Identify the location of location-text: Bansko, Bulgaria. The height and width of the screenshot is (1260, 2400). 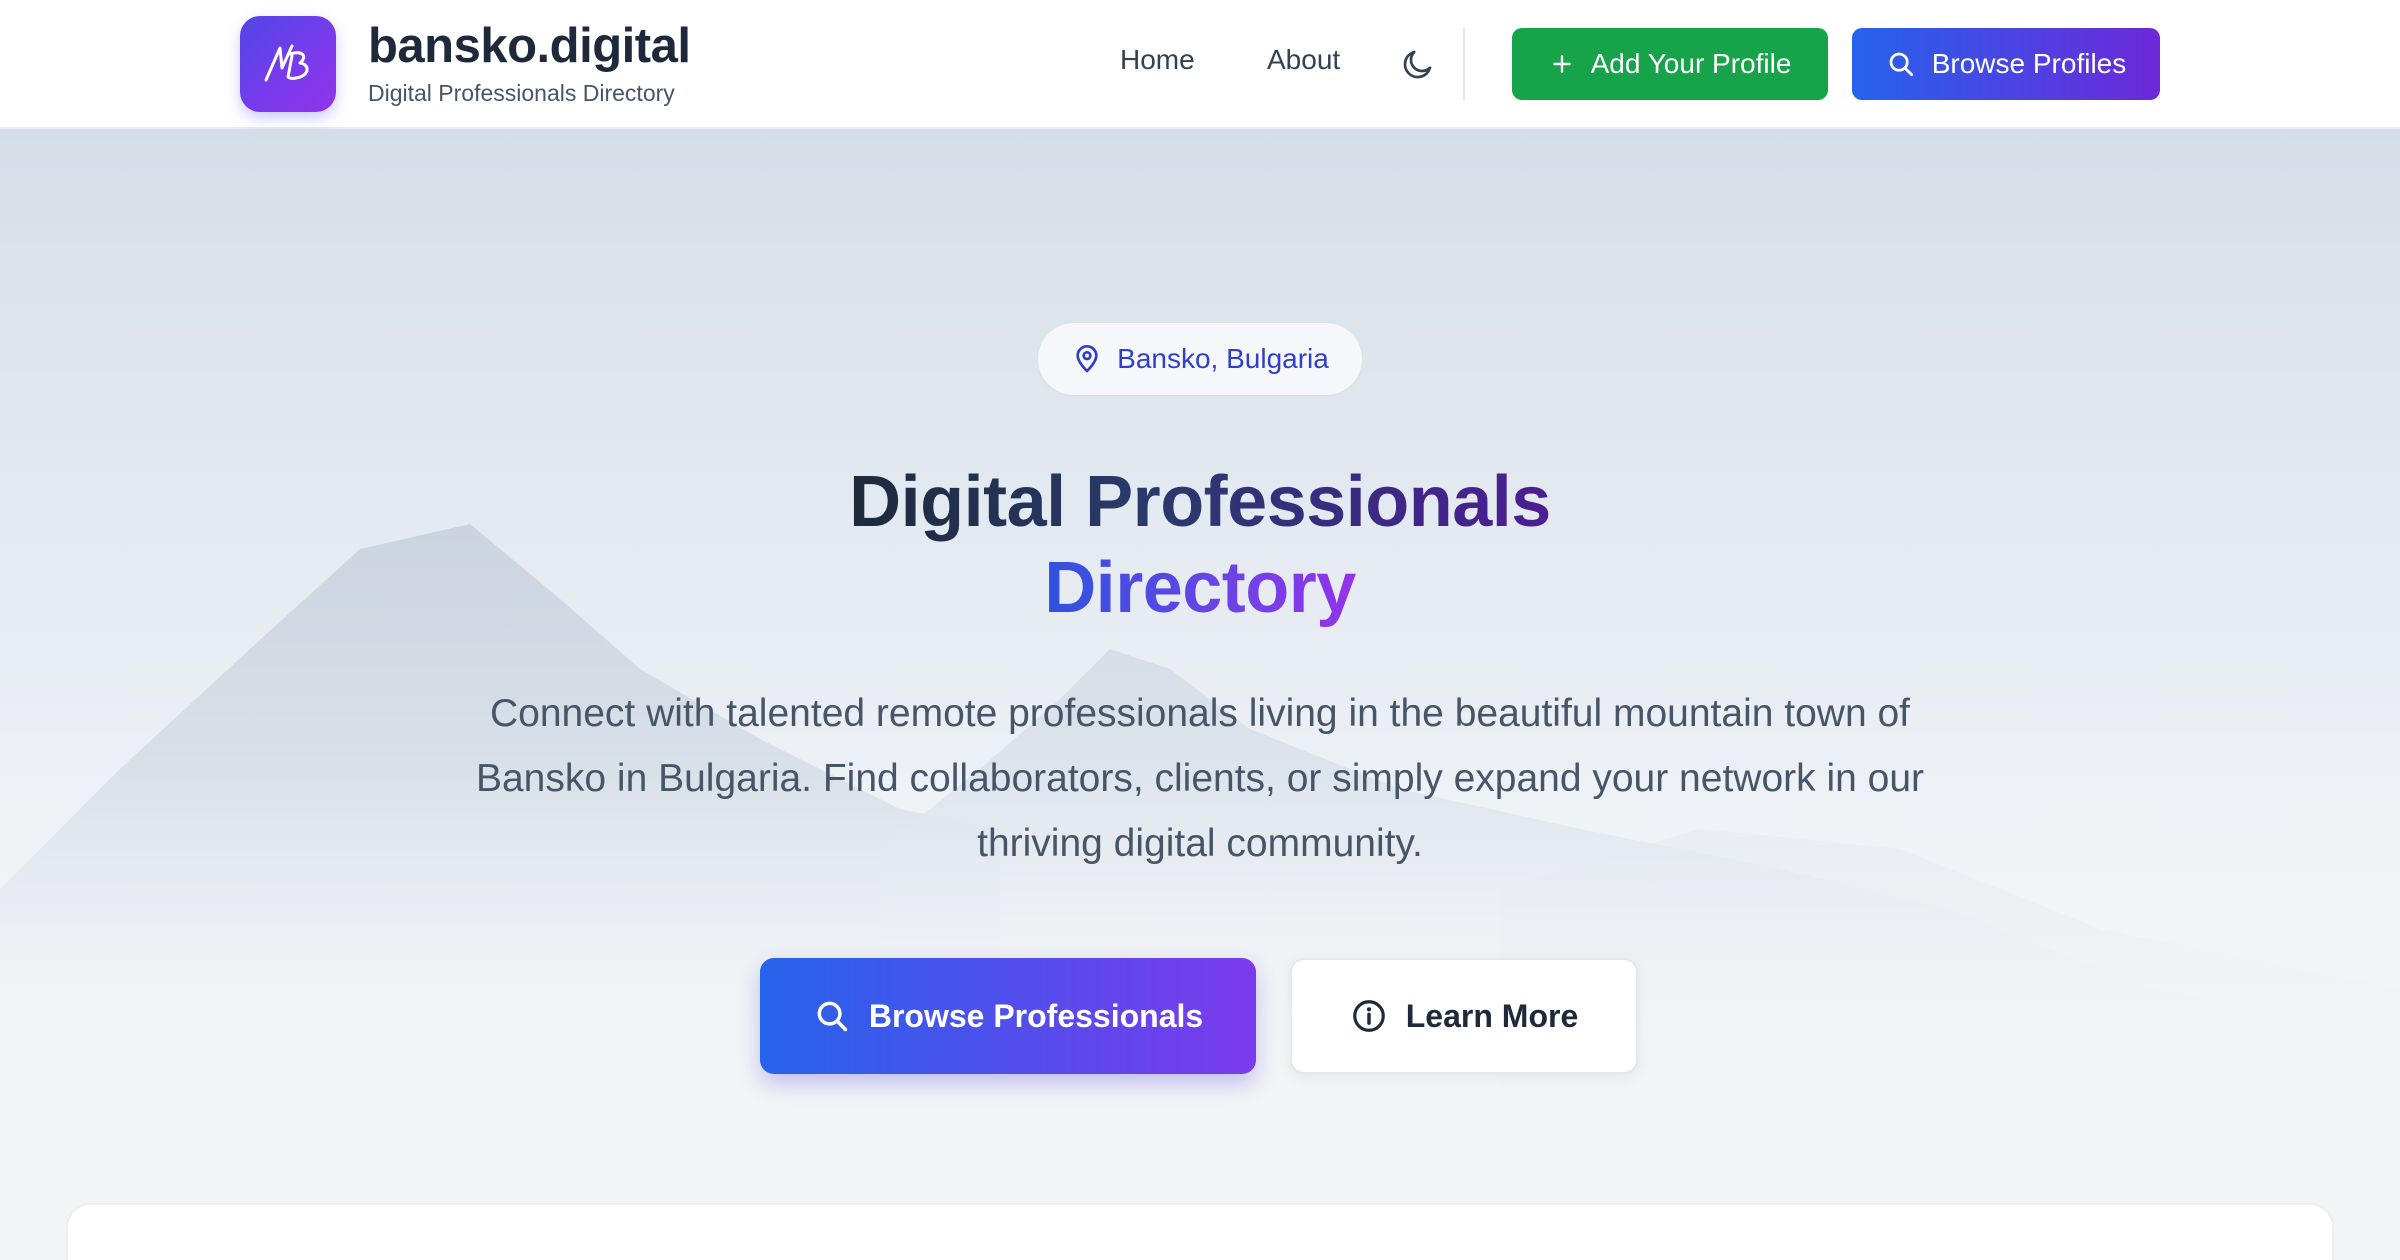
(1223, 358).